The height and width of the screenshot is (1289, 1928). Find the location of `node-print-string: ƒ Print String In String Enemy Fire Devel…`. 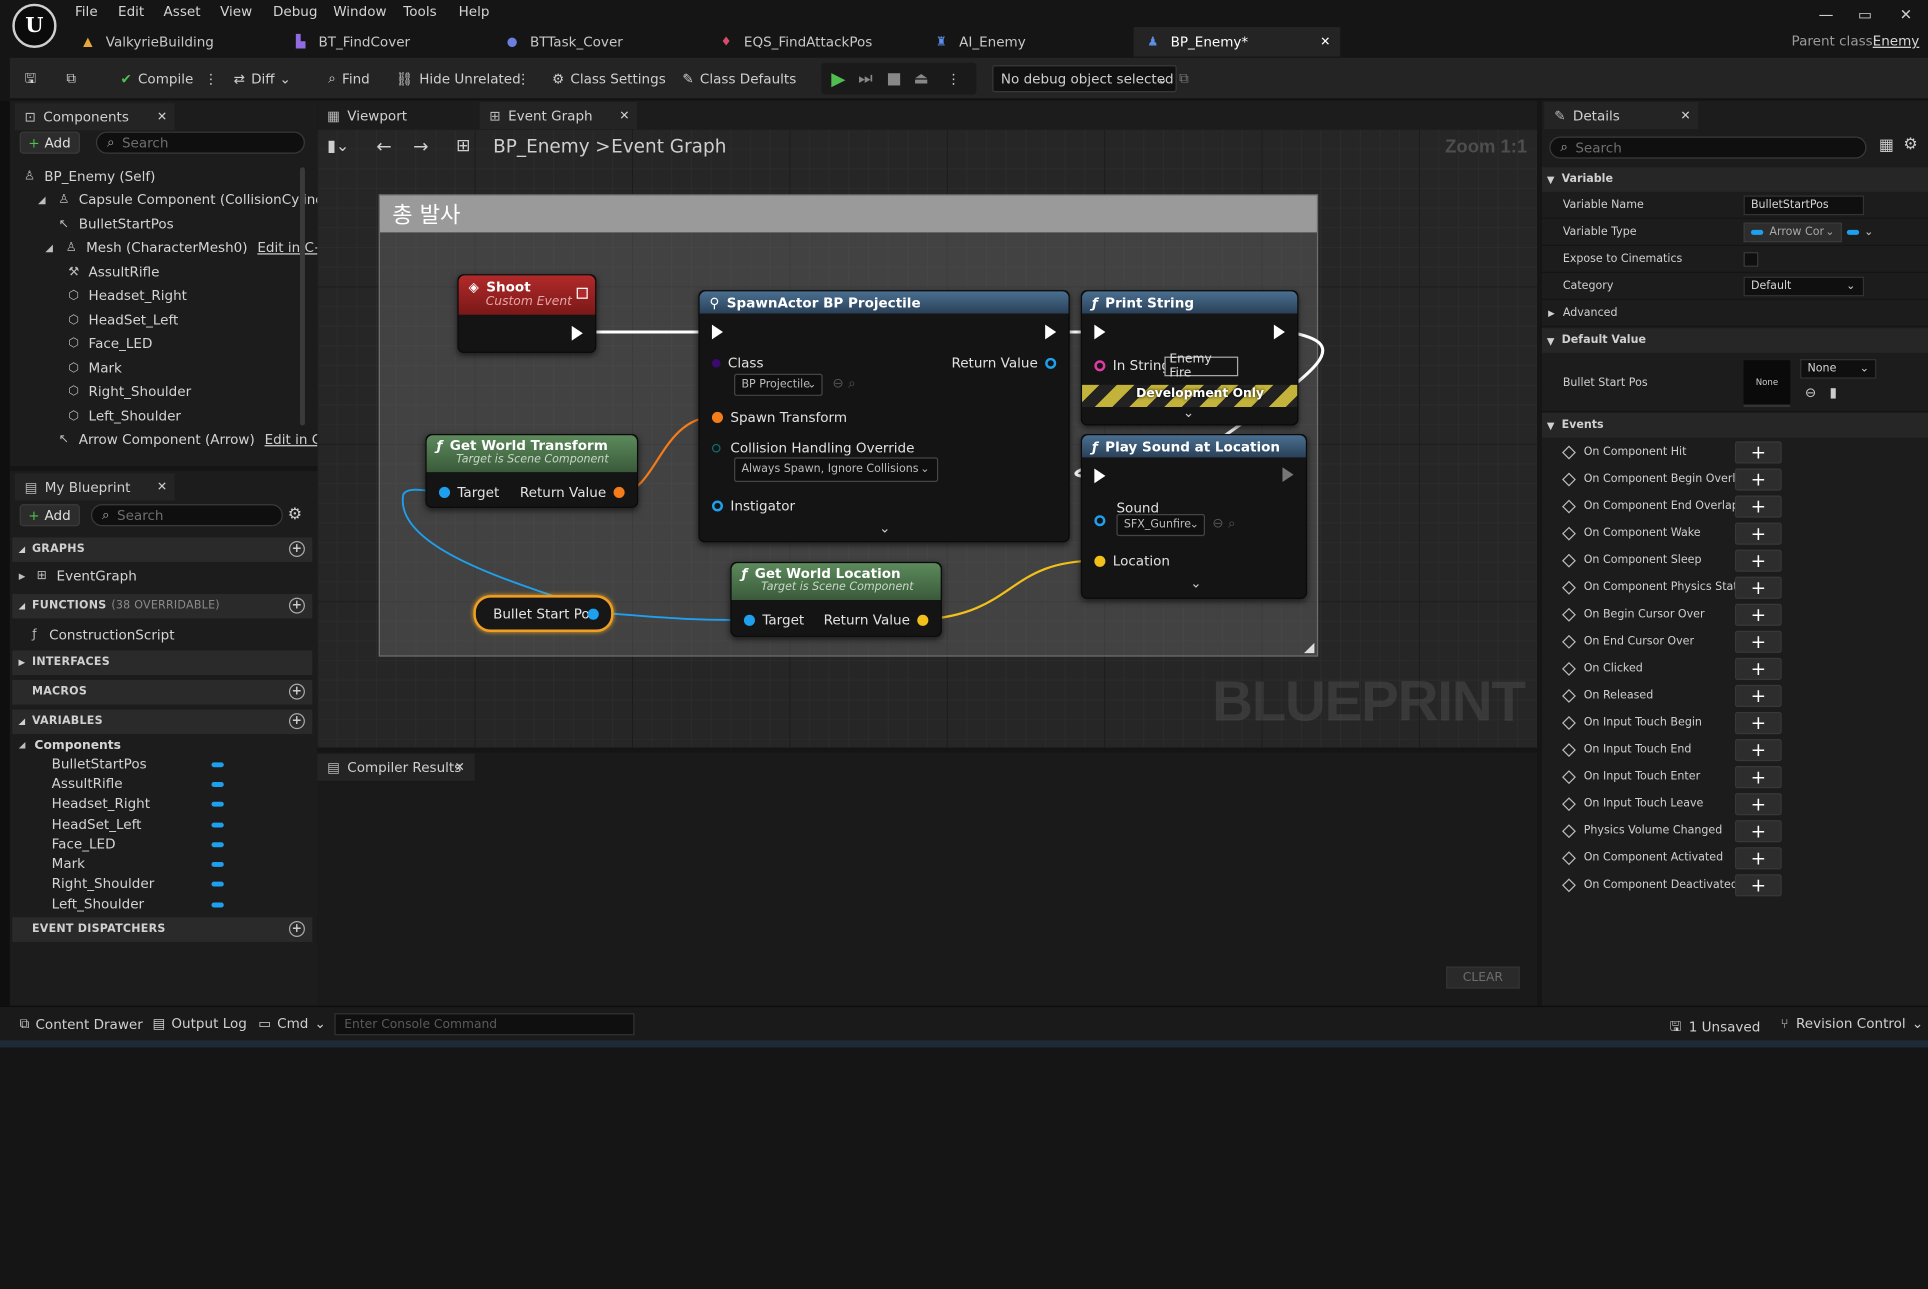

node-print-string: ƒ Print String In String Enemy Fire Devel… is located at coordinates (1189, 358).